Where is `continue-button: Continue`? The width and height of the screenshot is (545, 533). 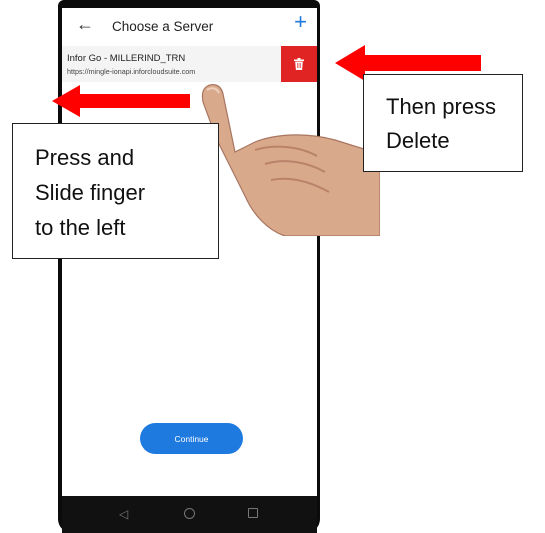 continue-button: Continue is located at coordinates (191, 438).